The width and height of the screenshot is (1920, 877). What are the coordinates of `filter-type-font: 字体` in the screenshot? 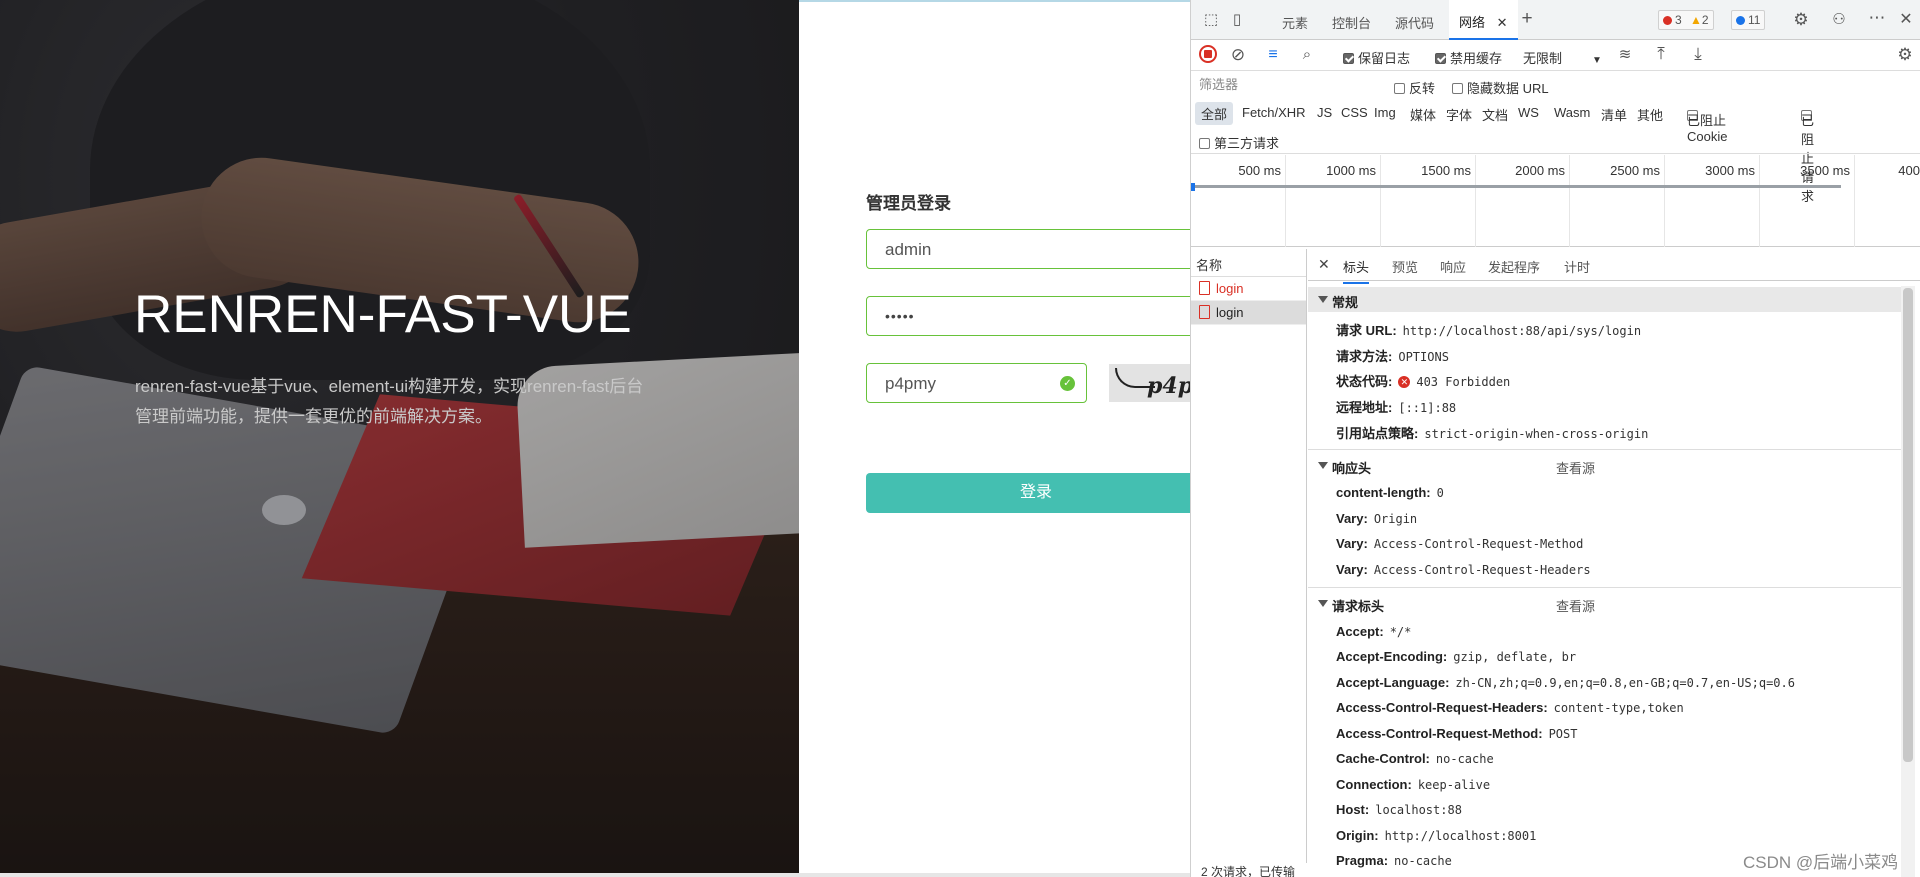 It's located at (1459, 114).